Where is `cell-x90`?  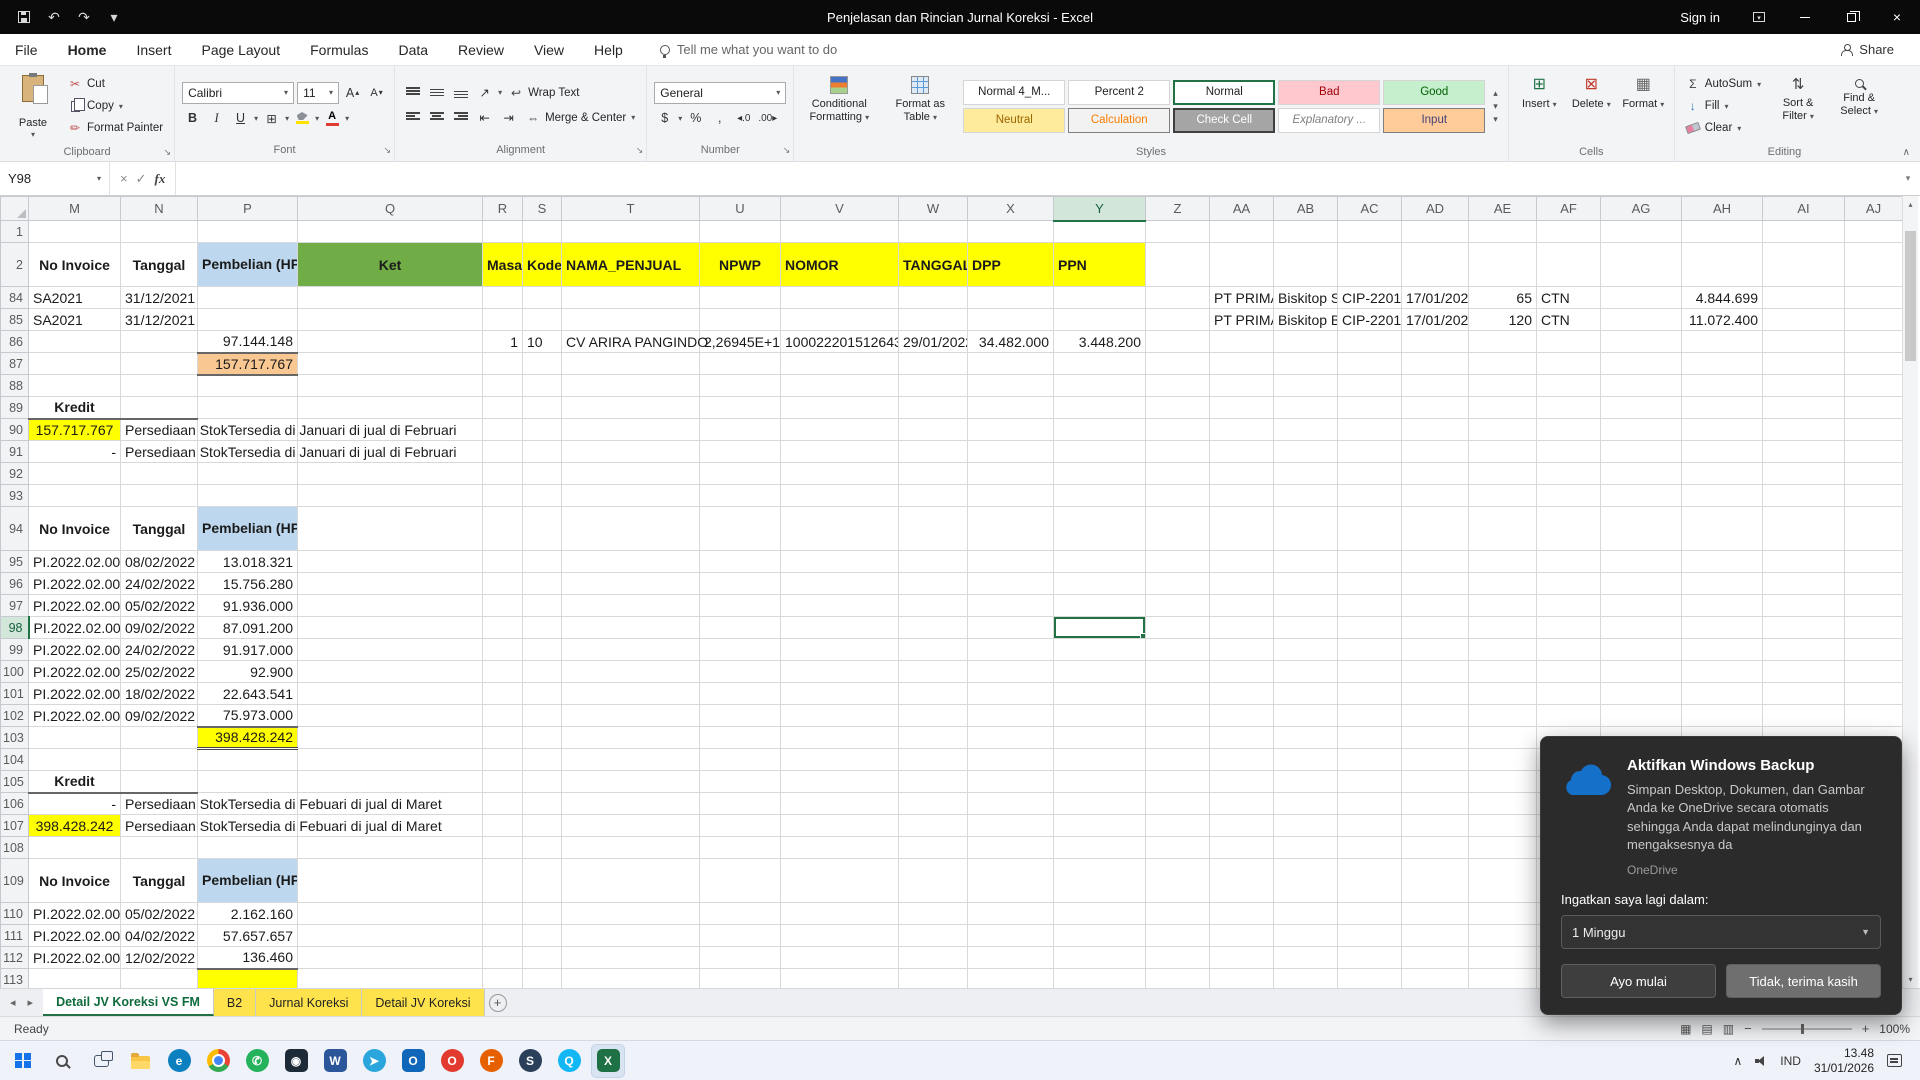
cell-x90 is located at coordinates (1010, 429).